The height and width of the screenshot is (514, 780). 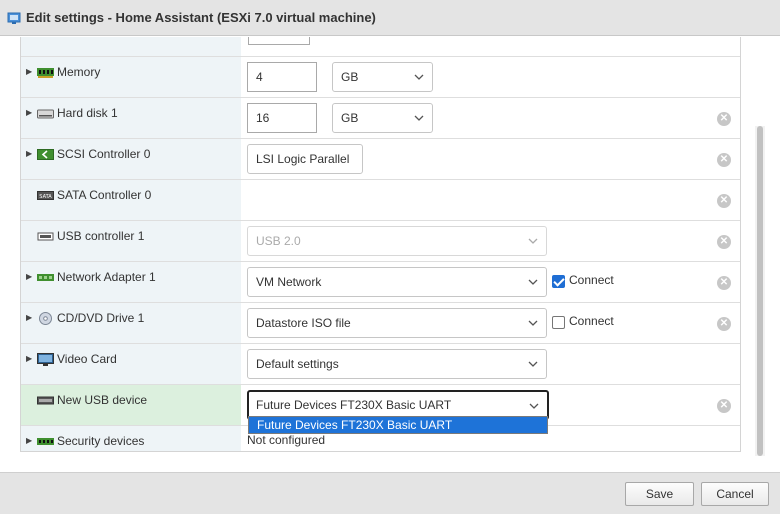 What do you see at coordinates (397, 364) in the screenshot?
I see `video-settings-select: Default settings` at bounding box center [397, 364].